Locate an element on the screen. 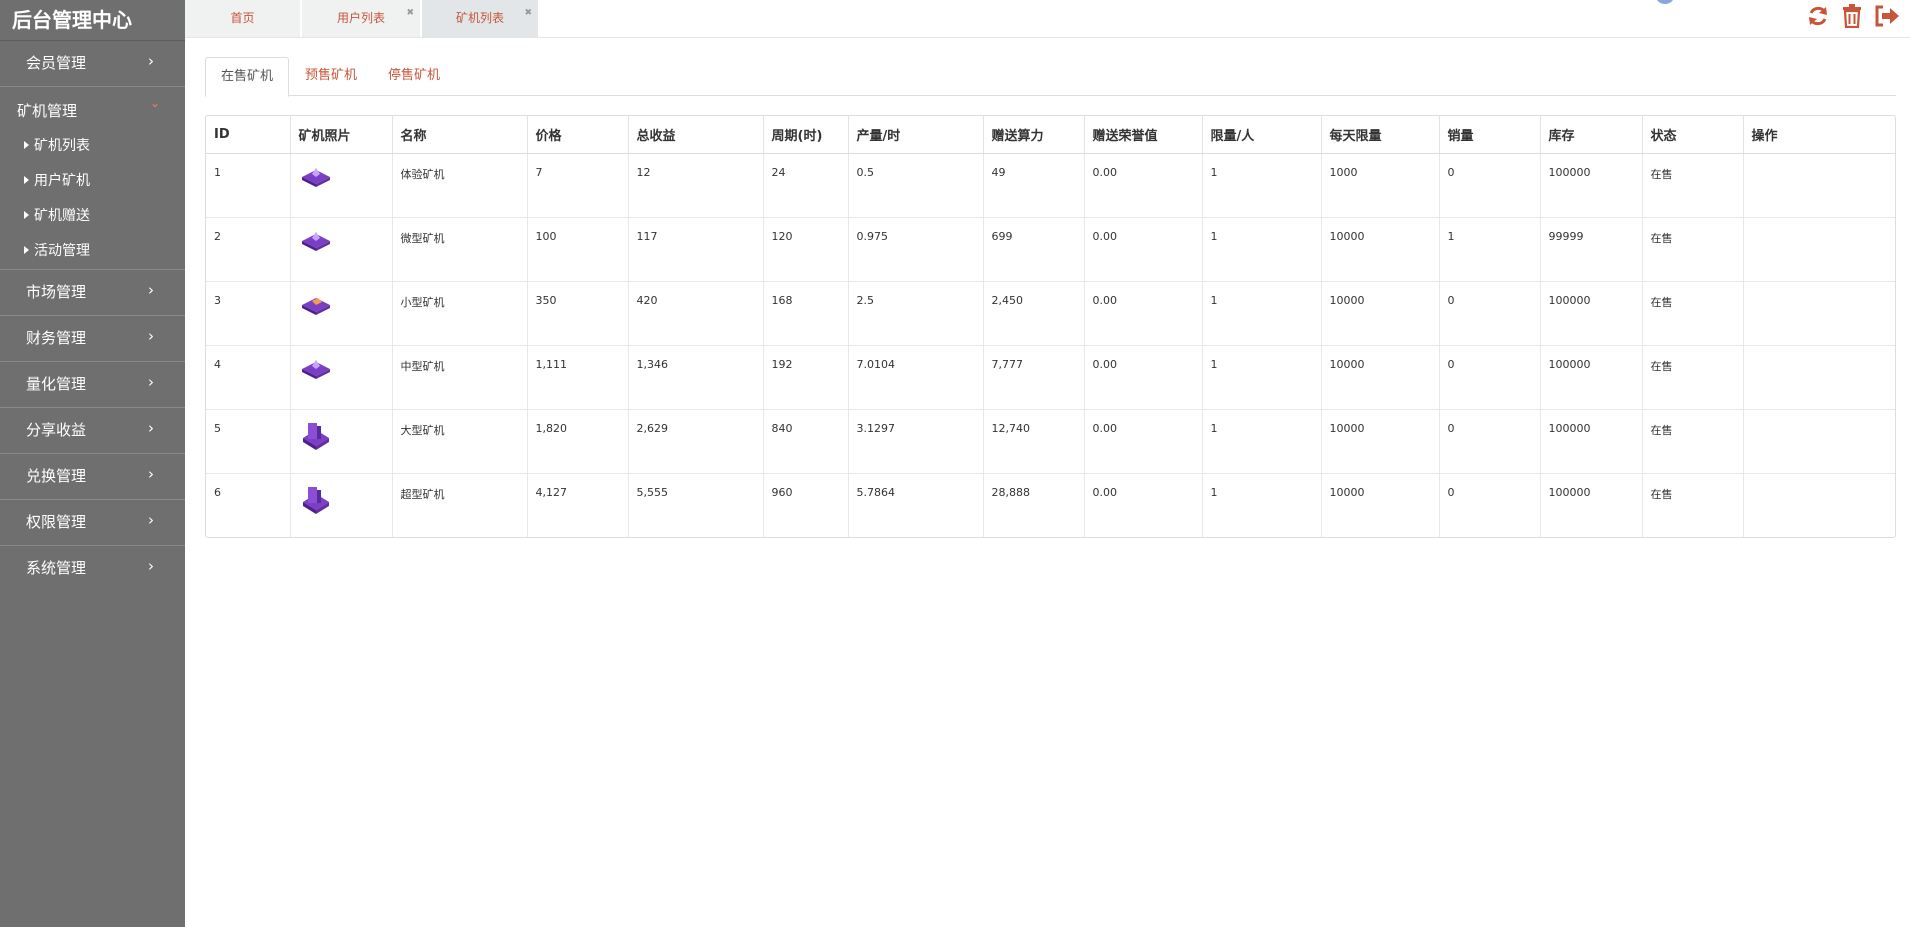 The image size is (1910, 927). sidebar-group-label: 权限管理 is located at coordinates (56, 522).